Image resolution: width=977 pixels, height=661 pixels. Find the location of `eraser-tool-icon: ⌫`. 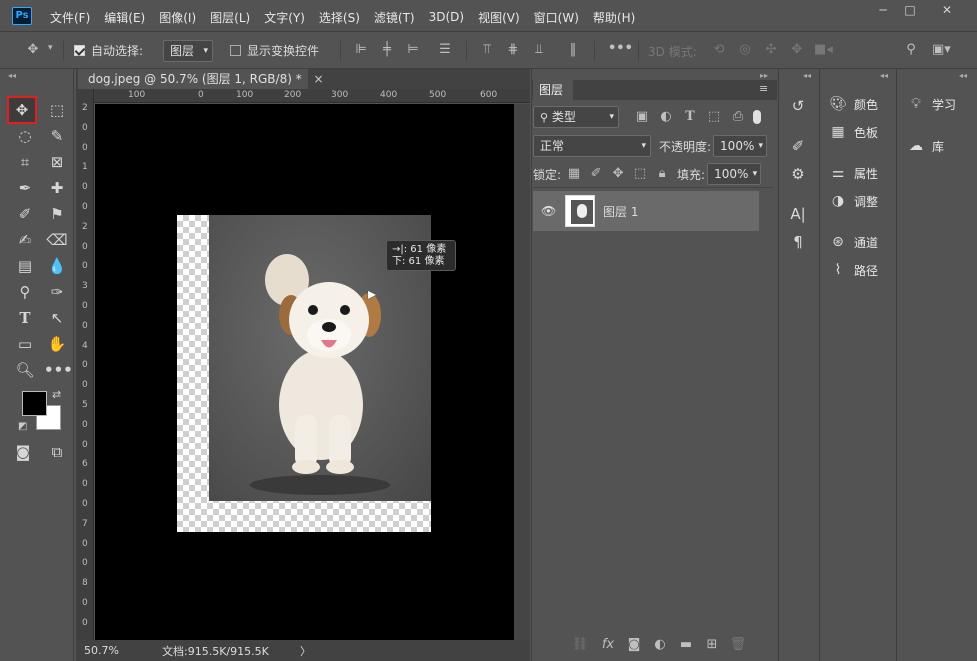

eraser-tool-icon: ⌫ is located at coordinates (57, 240).